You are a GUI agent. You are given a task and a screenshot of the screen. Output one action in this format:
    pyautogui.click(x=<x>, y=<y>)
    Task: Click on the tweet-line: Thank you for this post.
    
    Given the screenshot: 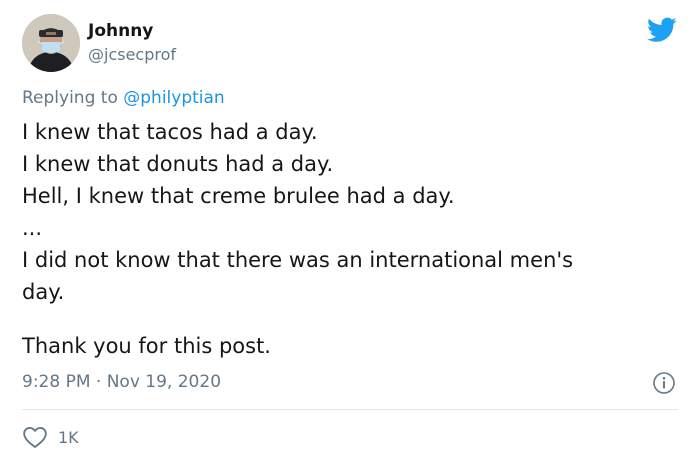 What is the action you would take?
    pyautogui.click(x=146, y=346)
    